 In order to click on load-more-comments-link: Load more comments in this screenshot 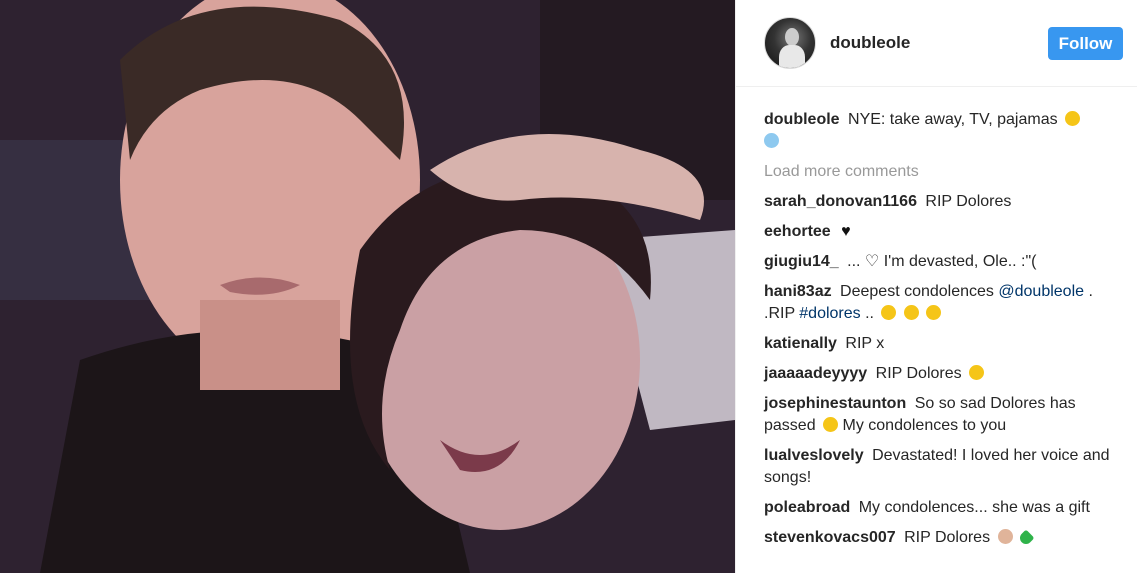, I will do `click(941, 172)`.